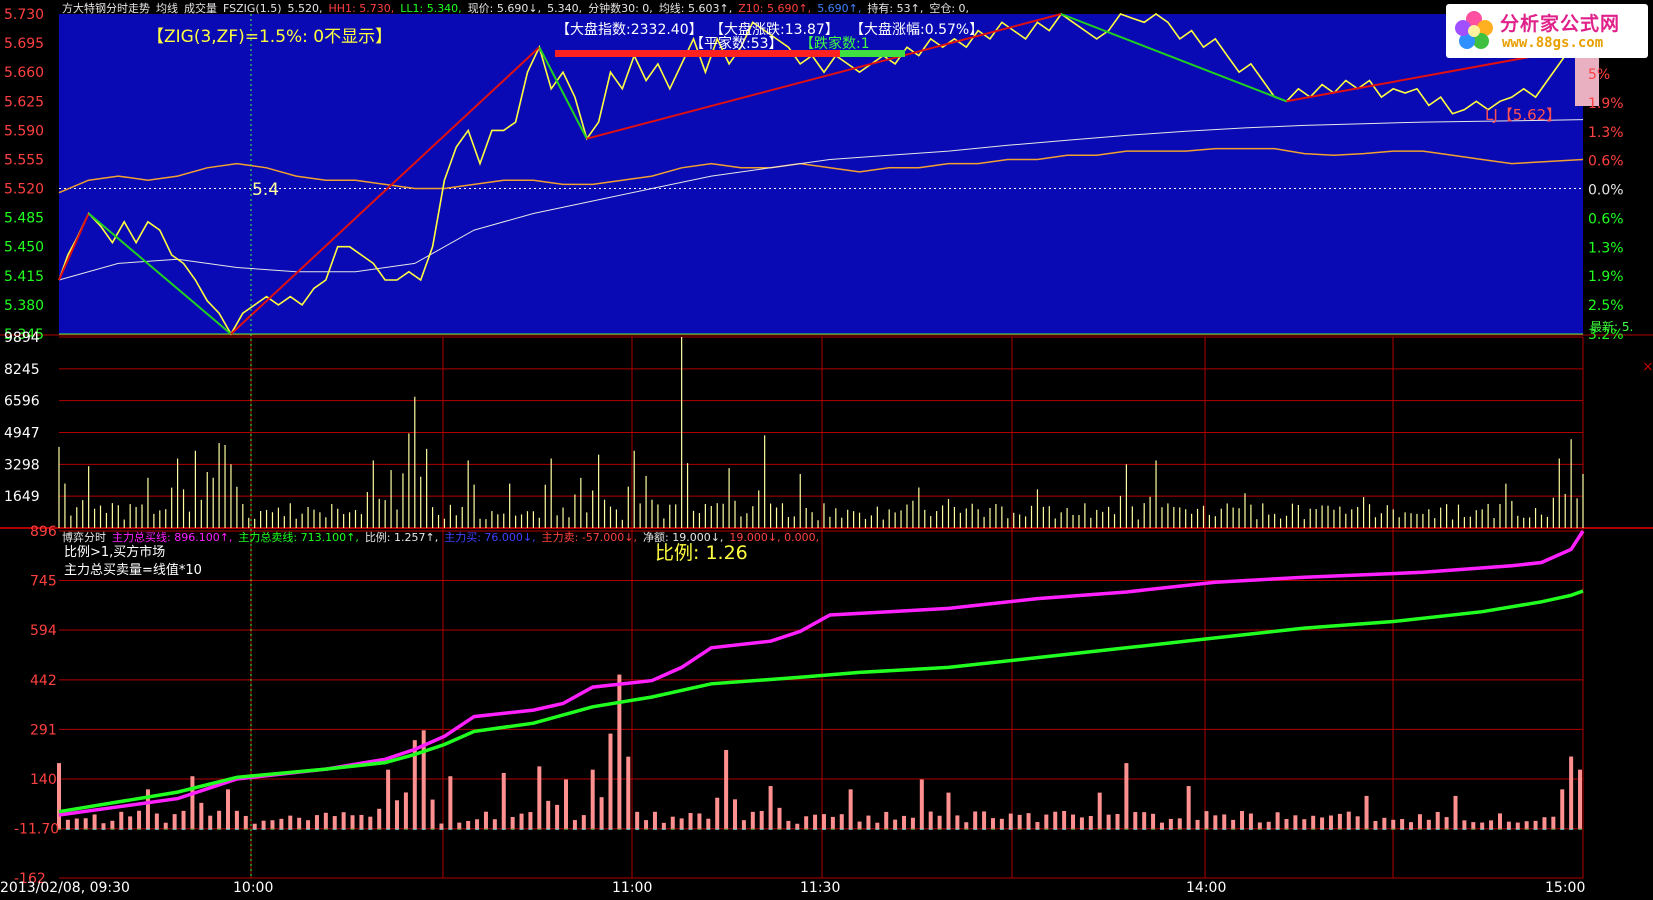  What do you see at coordinates (839, 8) in the screenshot?
I see `header-item: 5.690↑,` at bounding box center [839, 8].